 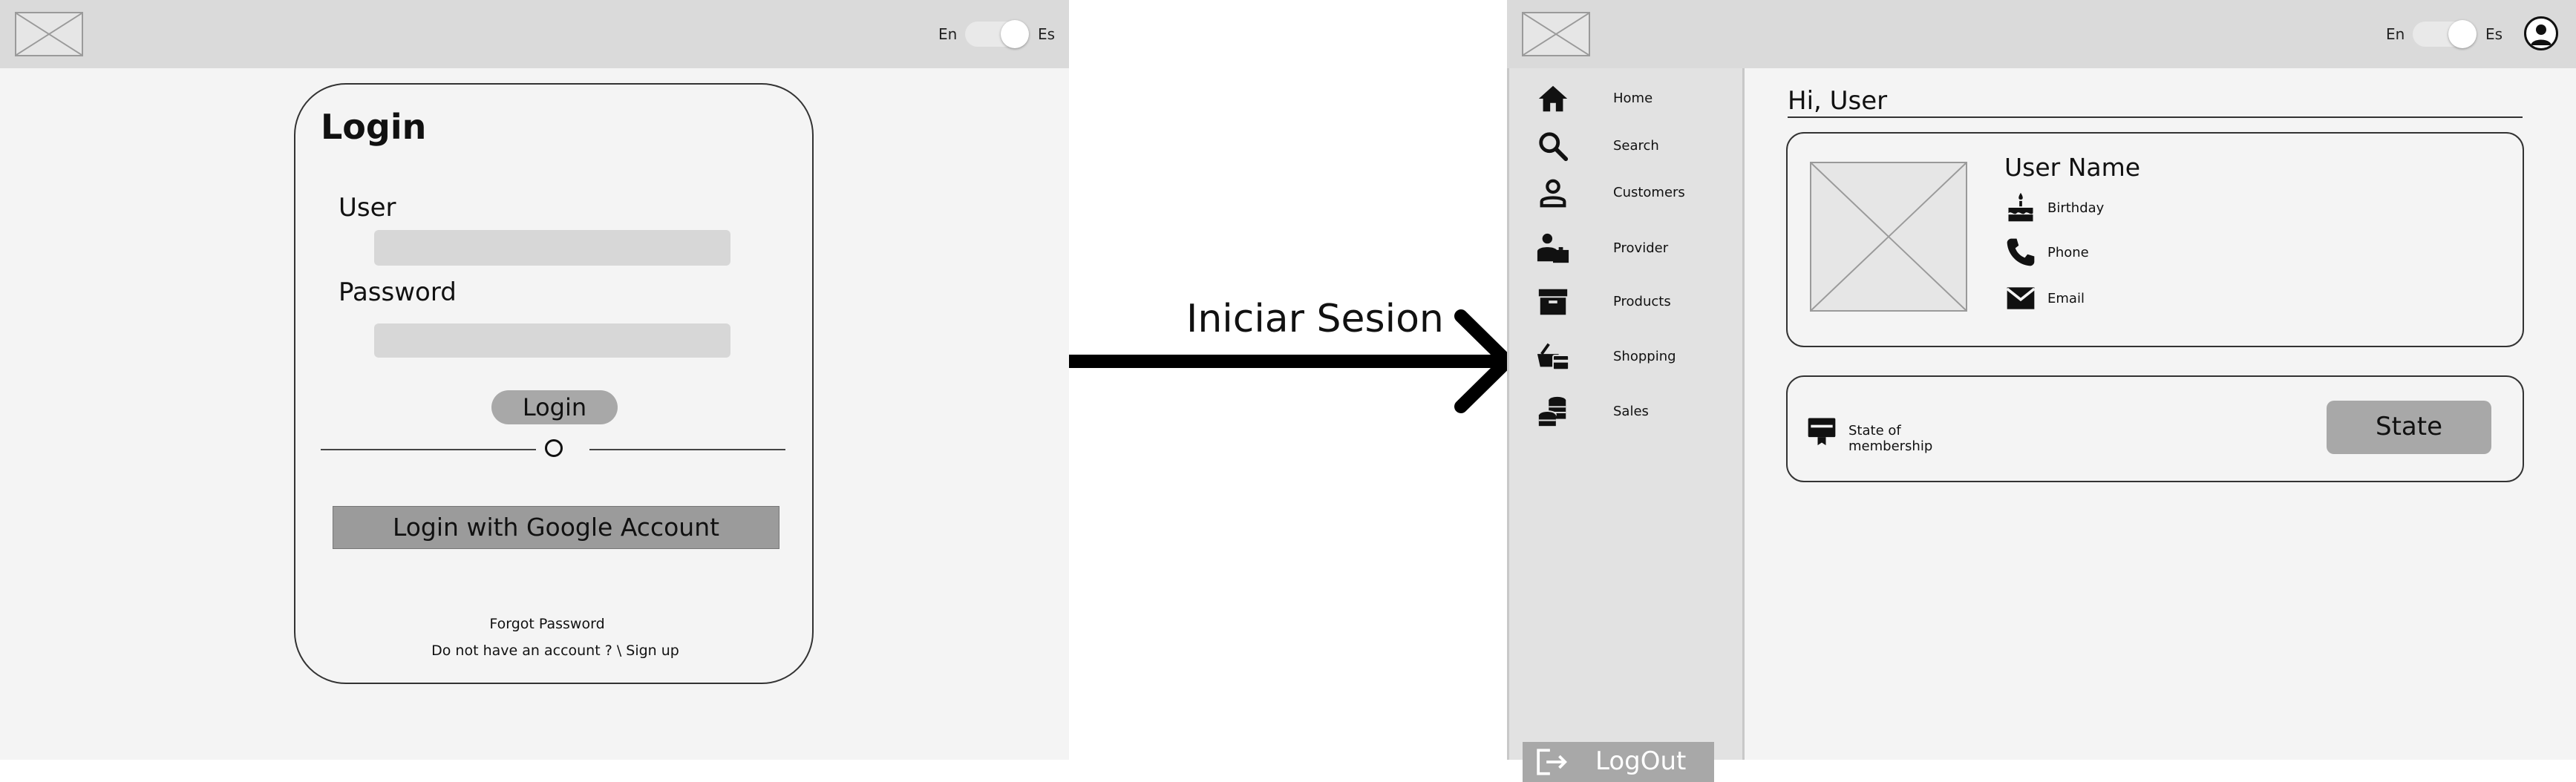 I want to click on sidebar-item-customers: Customers, so click(x=1636, y=195).